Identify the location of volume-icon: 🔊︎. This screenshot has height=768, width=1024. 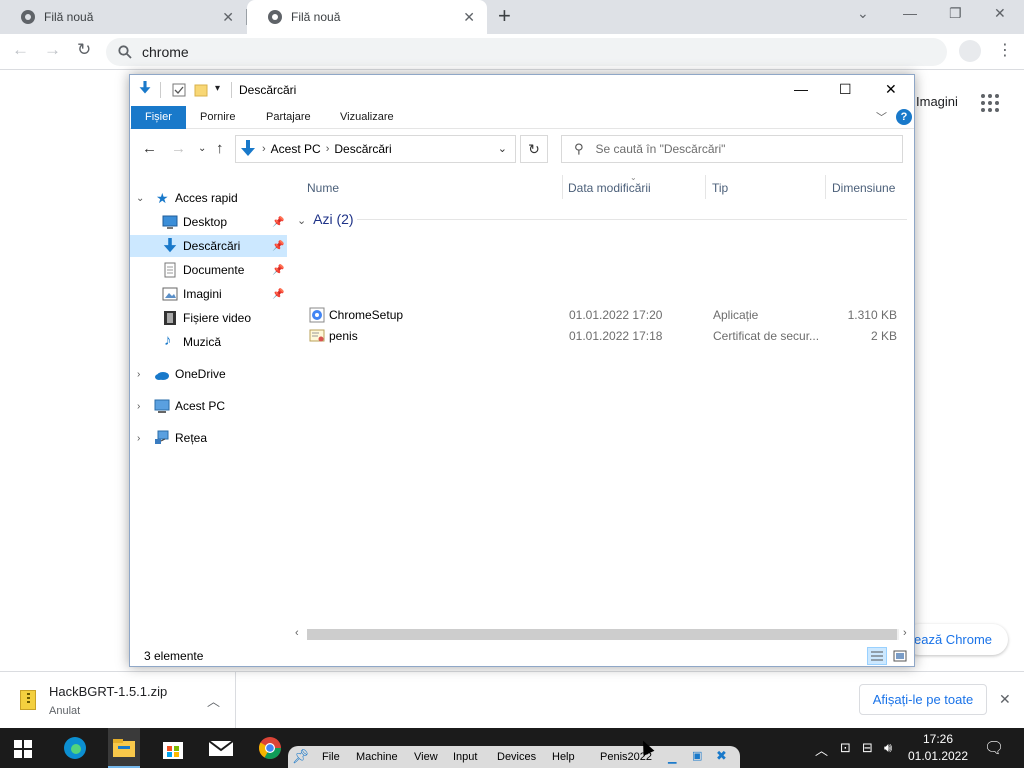
(888, 748).